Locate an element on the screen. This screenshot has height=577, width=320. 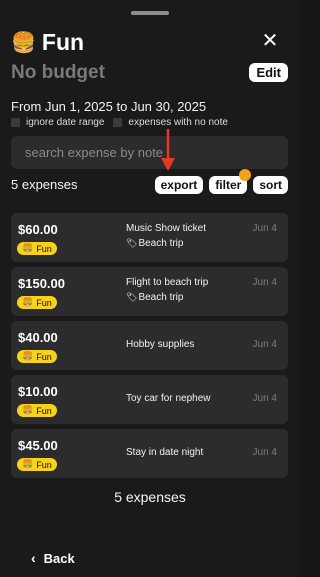
chevron-left-icon: ‹ is located at coordinates (33, 558).